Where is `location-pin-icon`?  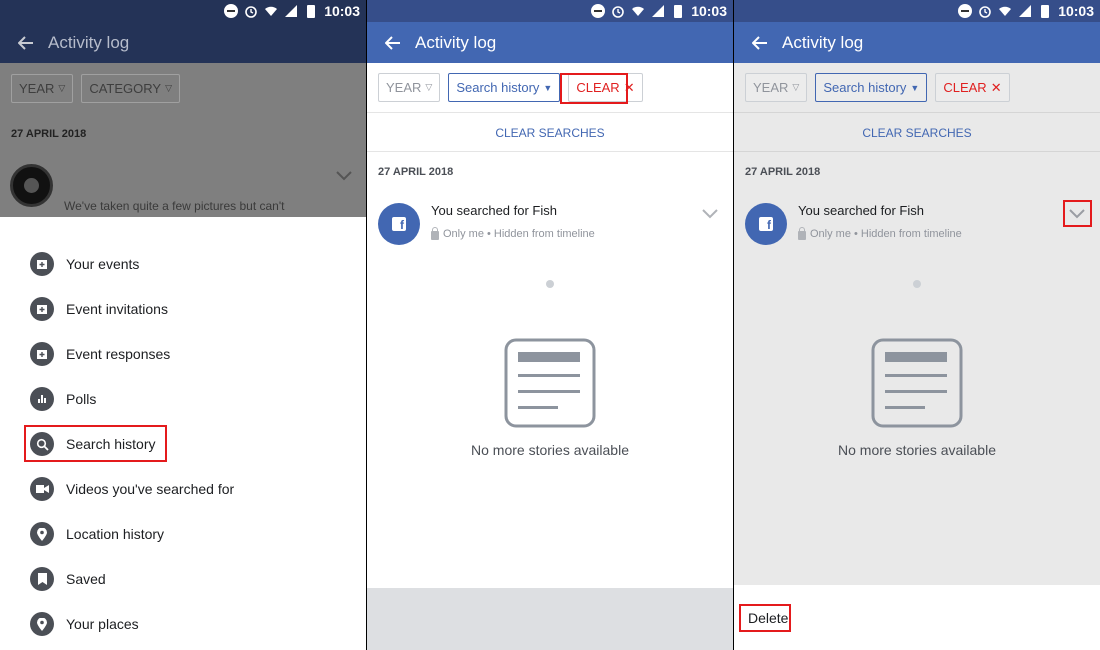 location-pin-icon is located at coordinates (42, 624).